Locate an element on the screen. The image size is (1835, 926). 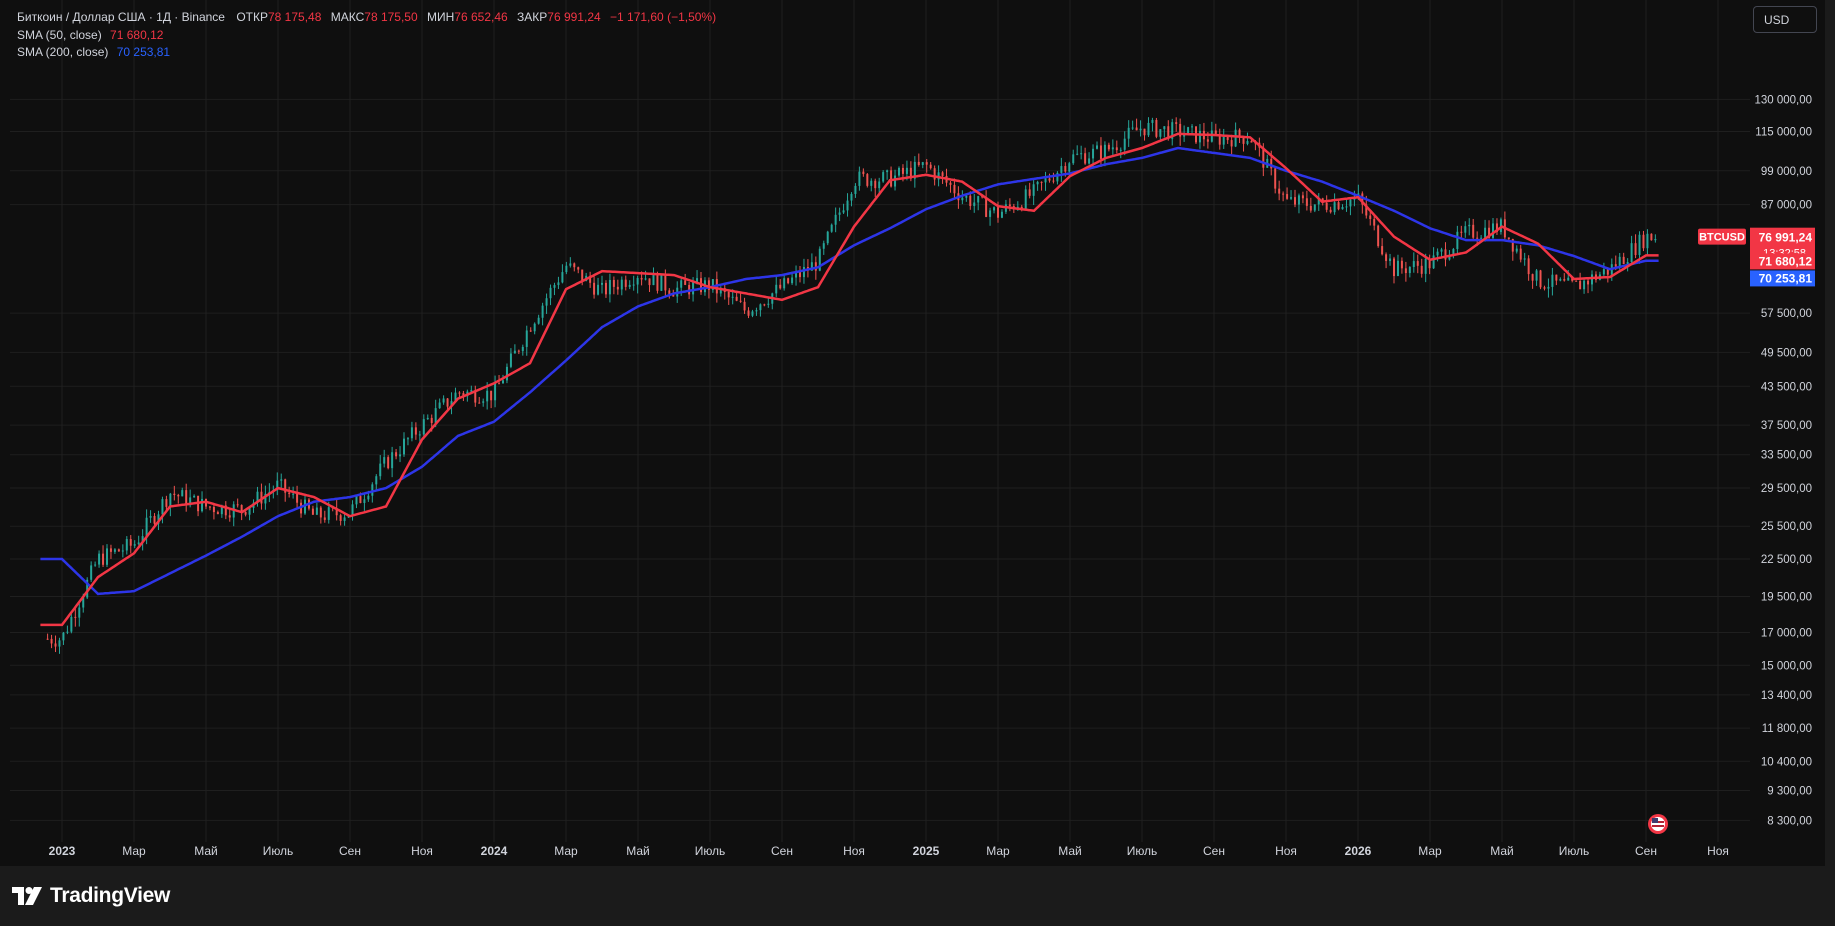
sma50-legend: SMA (50, close) 71 680,12 is located at coordinates (90, 35).